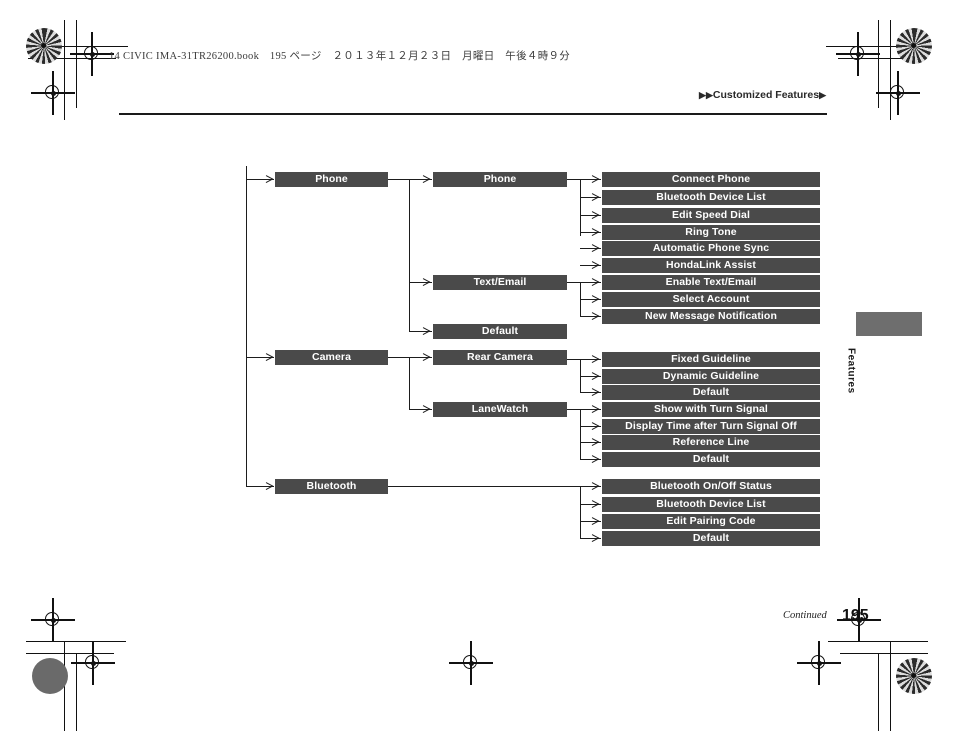 This screenshot has width=954, height=731. Describe the element at coordinates (500, 409) in the screenshot. I see `flow-node-level2: LaneWatch` at that location.